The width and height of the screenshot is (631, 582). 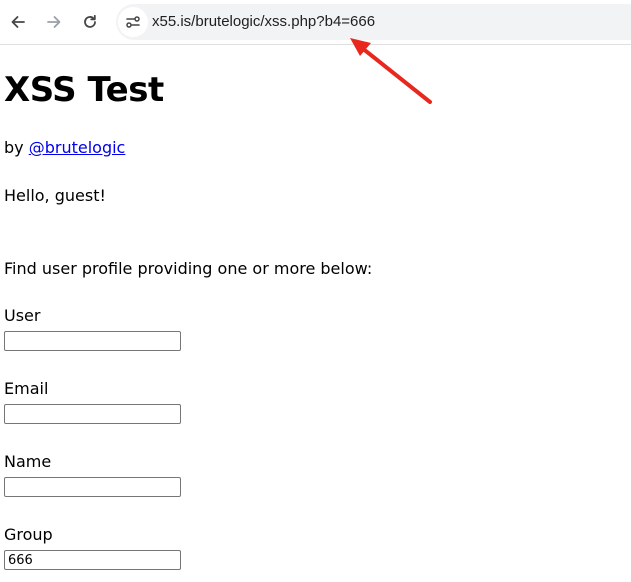 What do you see at coordinates (84, 90) in the screenshot?
I see `page-title: XSS Test` at bounding box center [84, 90].